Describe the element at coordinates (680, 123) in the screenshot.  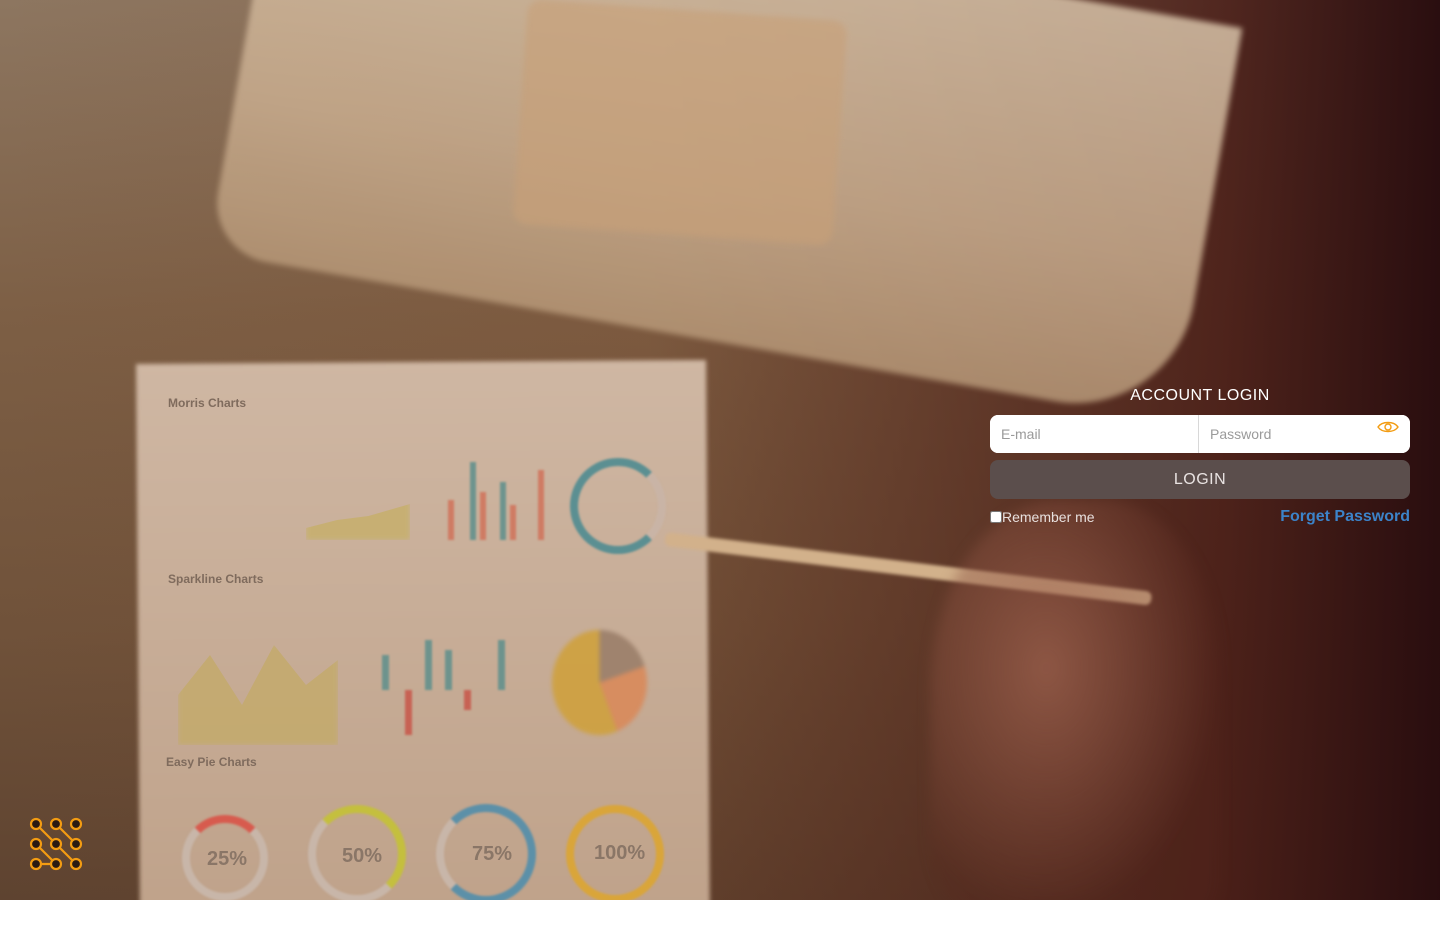
I see `laptop-trackpad` at that location.